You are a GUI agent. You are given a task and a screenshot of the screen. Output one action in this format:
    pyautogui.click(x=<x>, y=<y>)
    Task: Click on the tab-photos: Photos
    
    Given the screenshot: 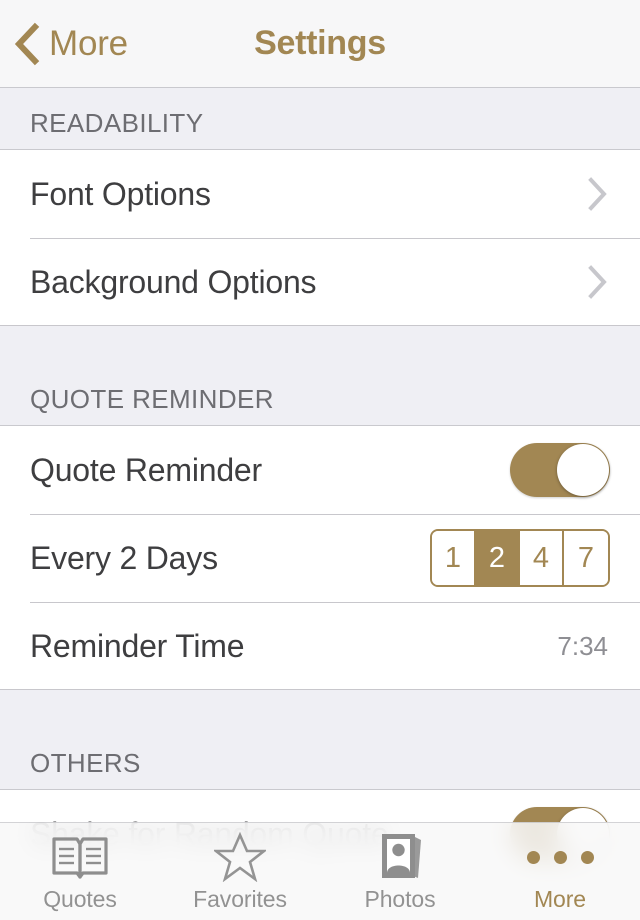 What is the action you would take?
    pyautogui.click(x=400, y=871)
    